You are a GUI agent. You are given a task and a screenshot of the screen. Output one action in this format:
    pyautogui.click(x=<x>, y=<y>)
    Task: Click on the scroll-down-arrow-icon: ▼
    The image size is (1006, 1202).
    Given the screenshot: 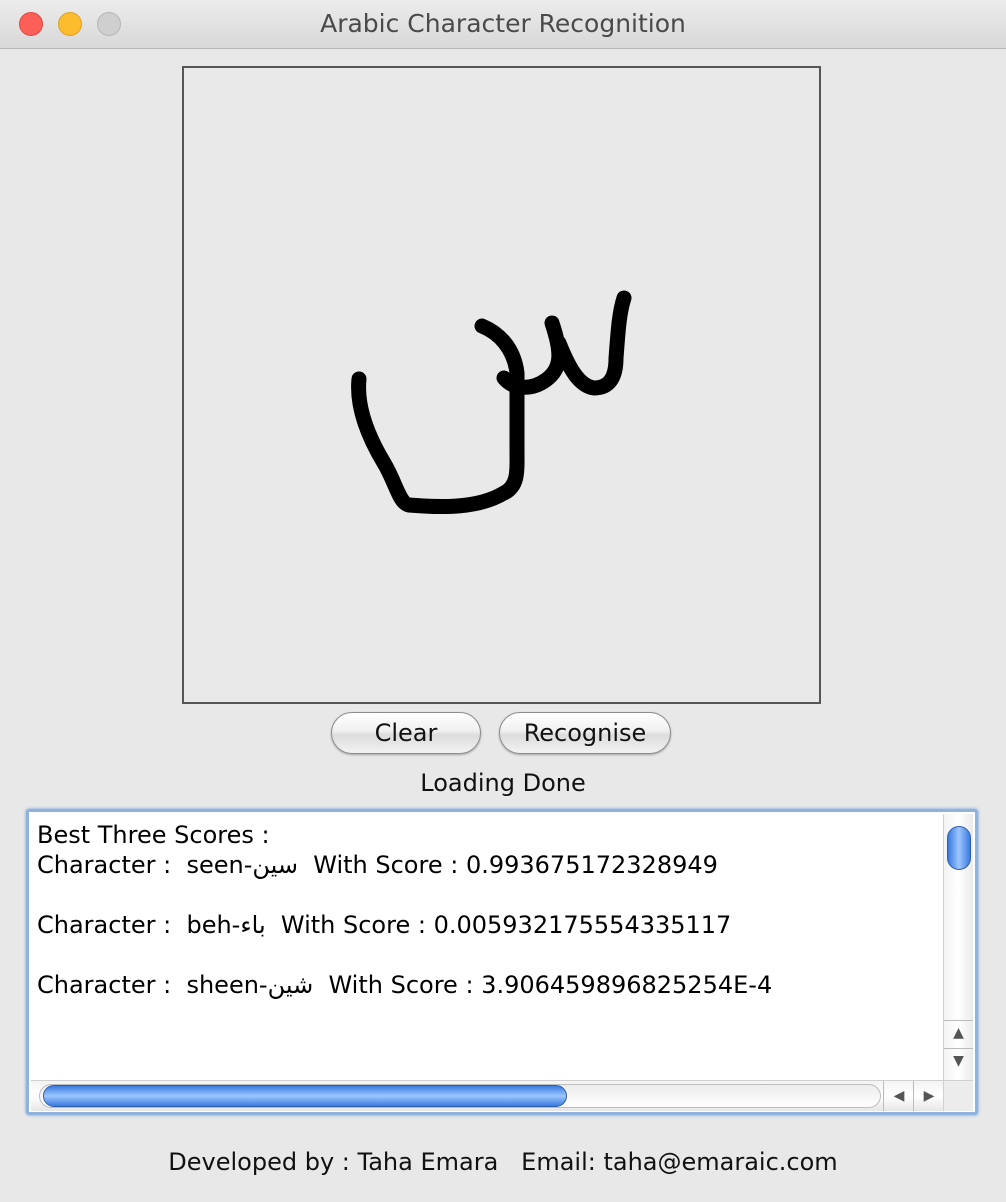 What is the action you would take?
    pyautogui.click(x=958, y=1060)
    